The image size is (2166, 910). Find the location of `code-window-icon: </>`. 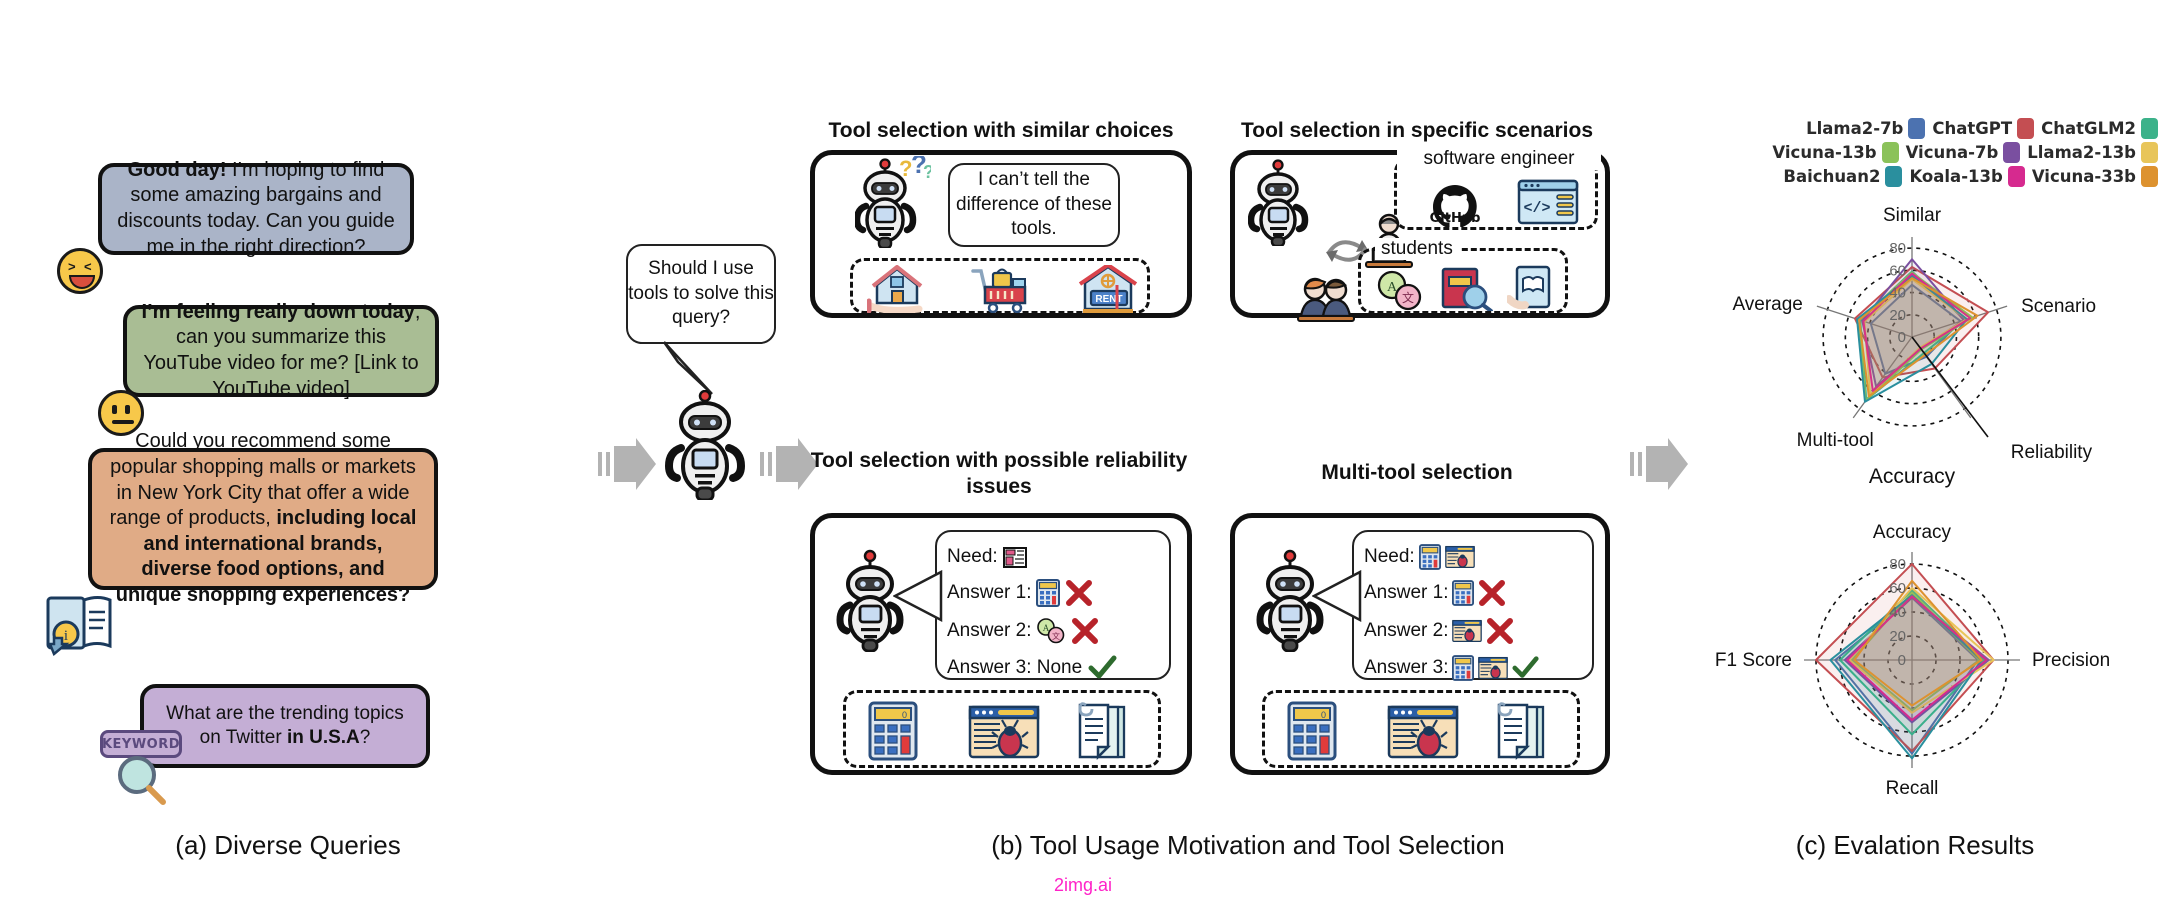

code-window-icon: </> is located at coordinates (1548, 202).